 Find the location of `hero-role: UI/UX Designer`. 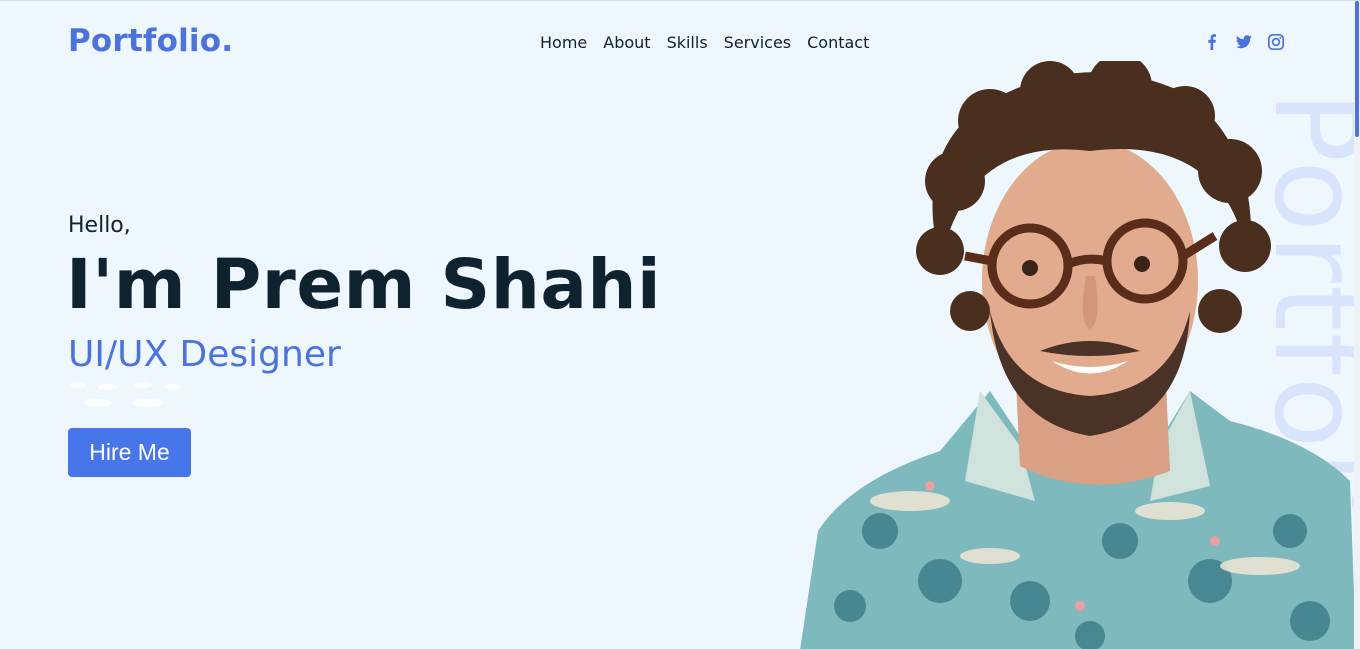

hero-role: UI/UX Designer is located at coordinates (204, 354).